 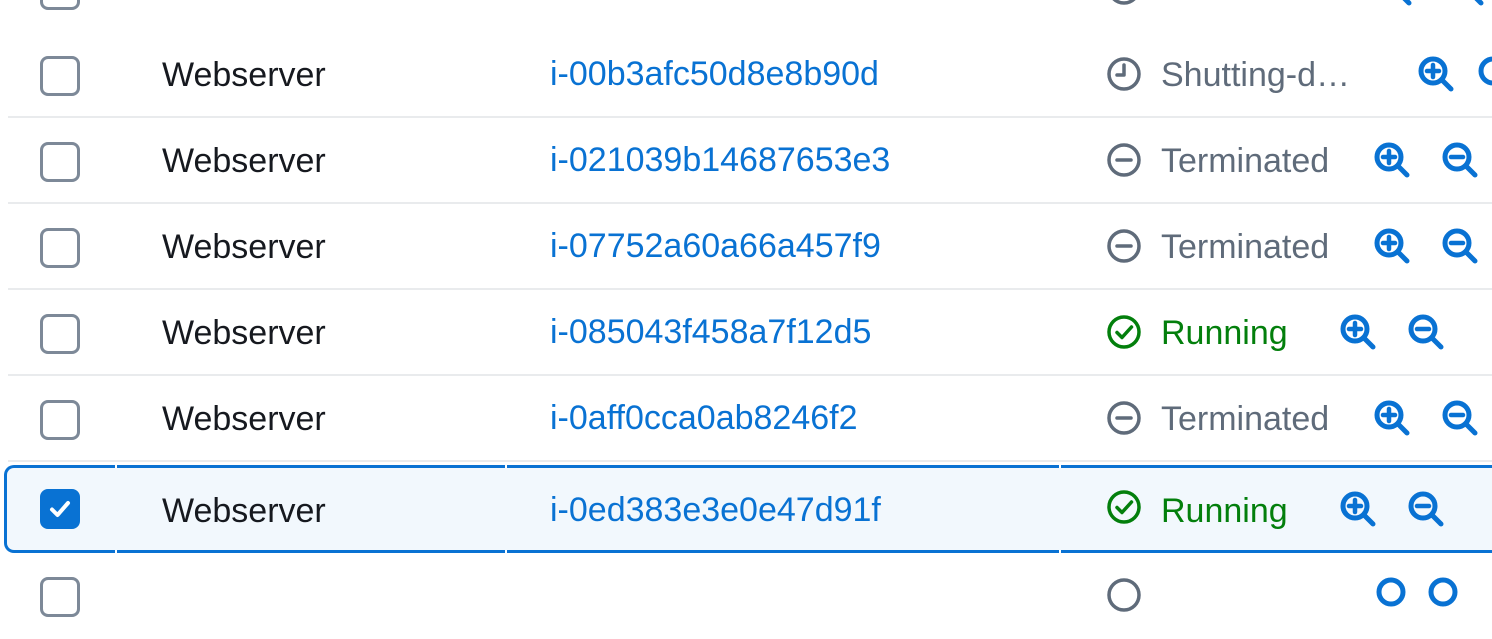 I want to click on row-checkbox-checked, so click(x=60, y=509).